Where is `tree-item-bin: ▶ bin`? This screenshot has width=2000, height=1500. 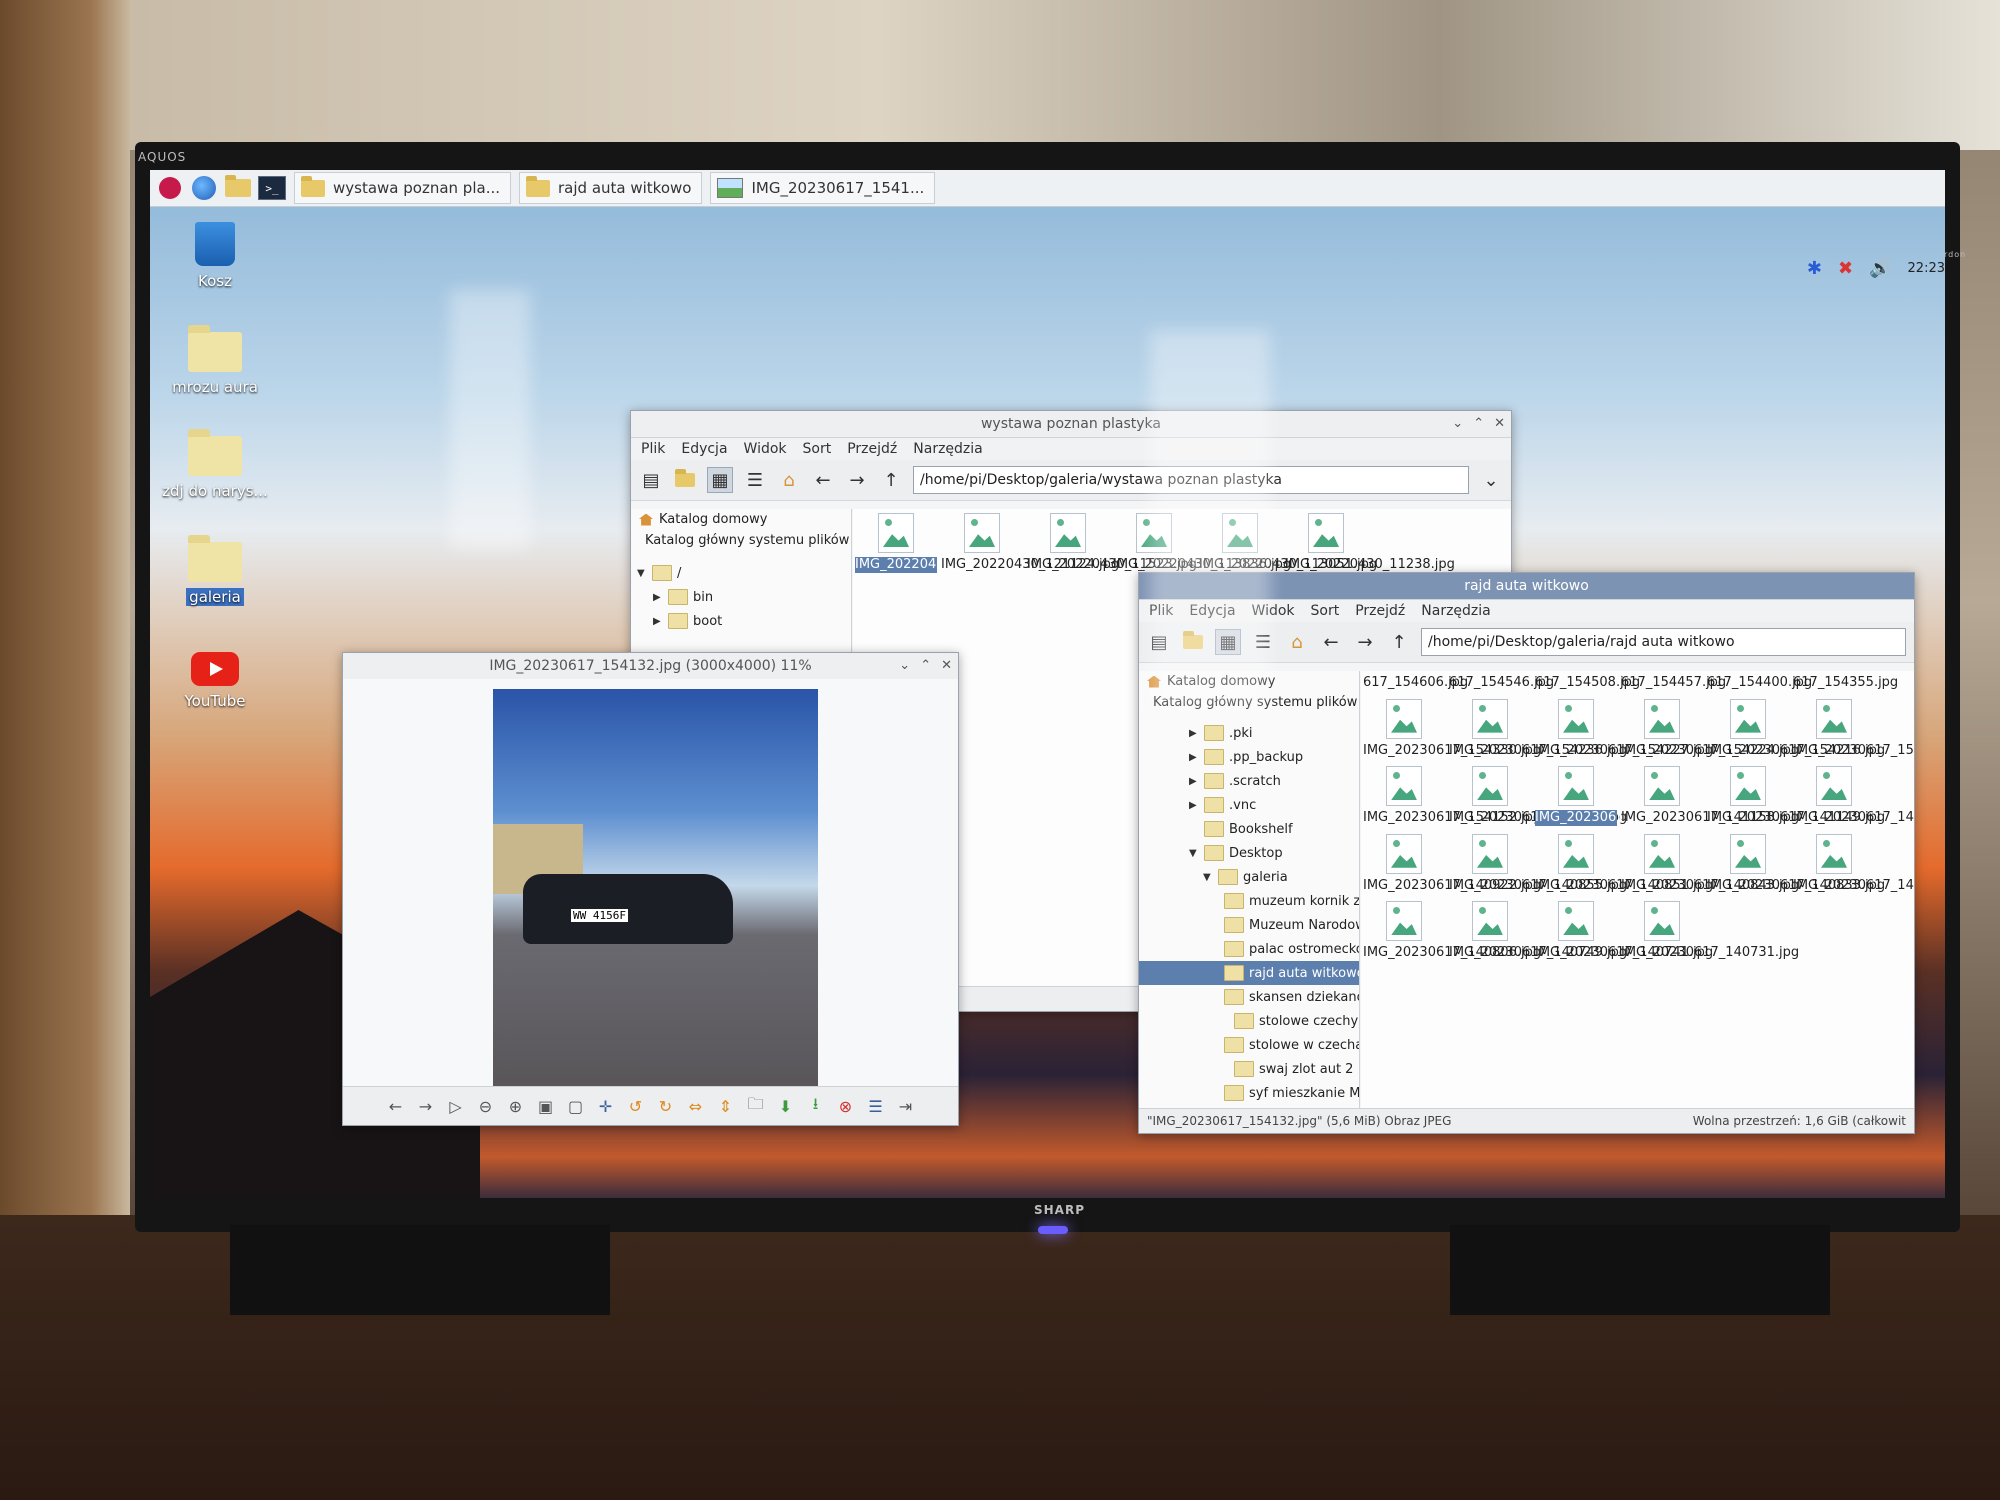
tree-item-bin: ▶ bin is located at coordinates (741, 597).